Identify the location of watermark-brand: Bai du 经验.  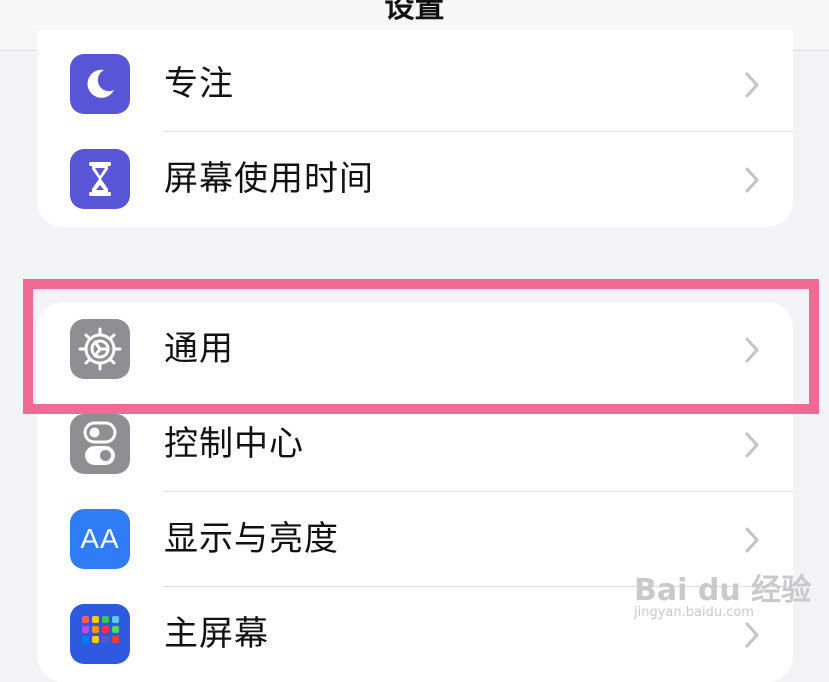
(723, 590).